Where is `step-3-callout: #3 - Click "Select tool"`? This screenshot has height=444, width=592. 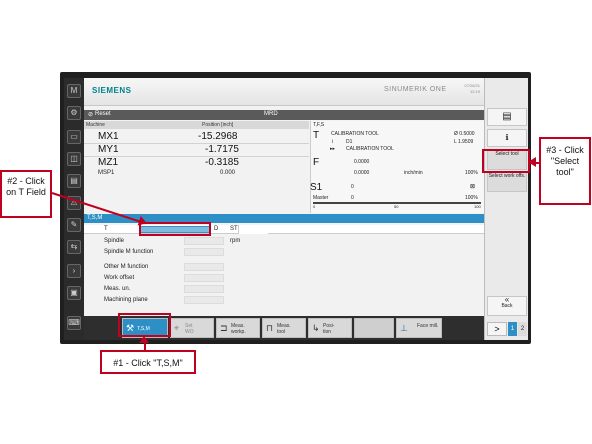 step-3-callout: #3 - Click "Select tool" is located at coordinates (565, 171).